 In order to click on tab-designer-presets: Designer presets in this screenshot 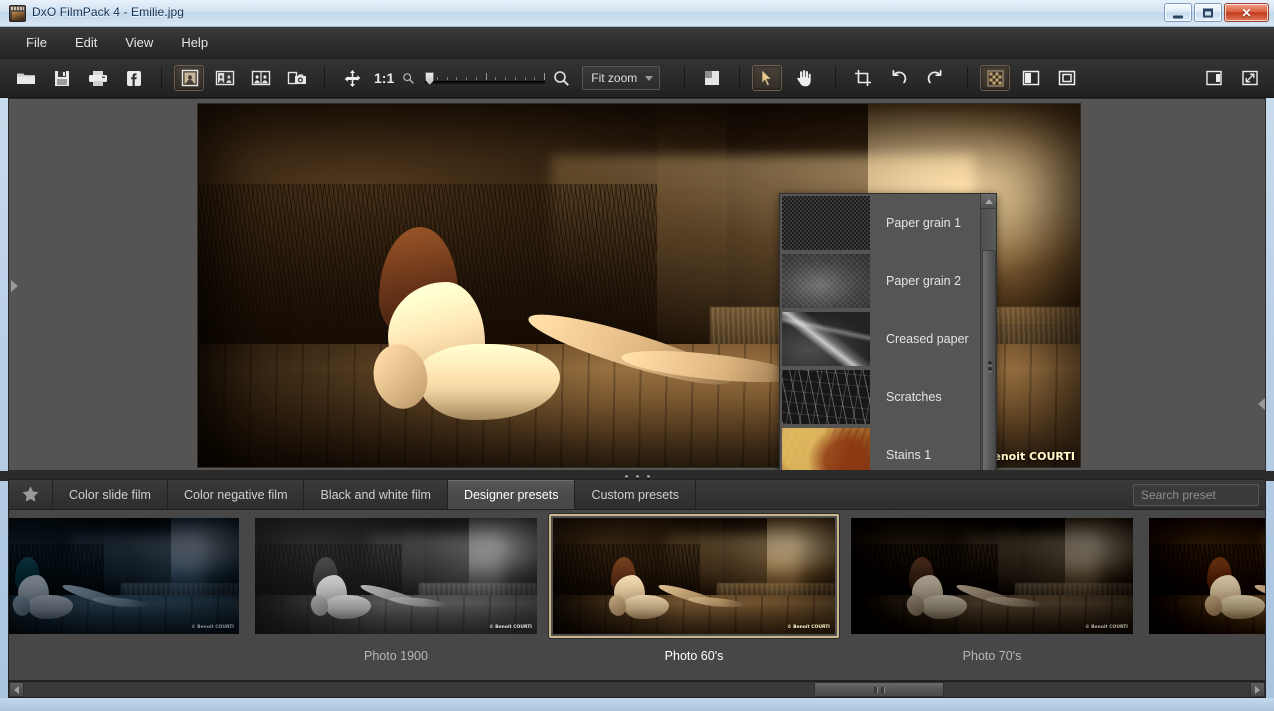, I will do `click(511, 494)`.